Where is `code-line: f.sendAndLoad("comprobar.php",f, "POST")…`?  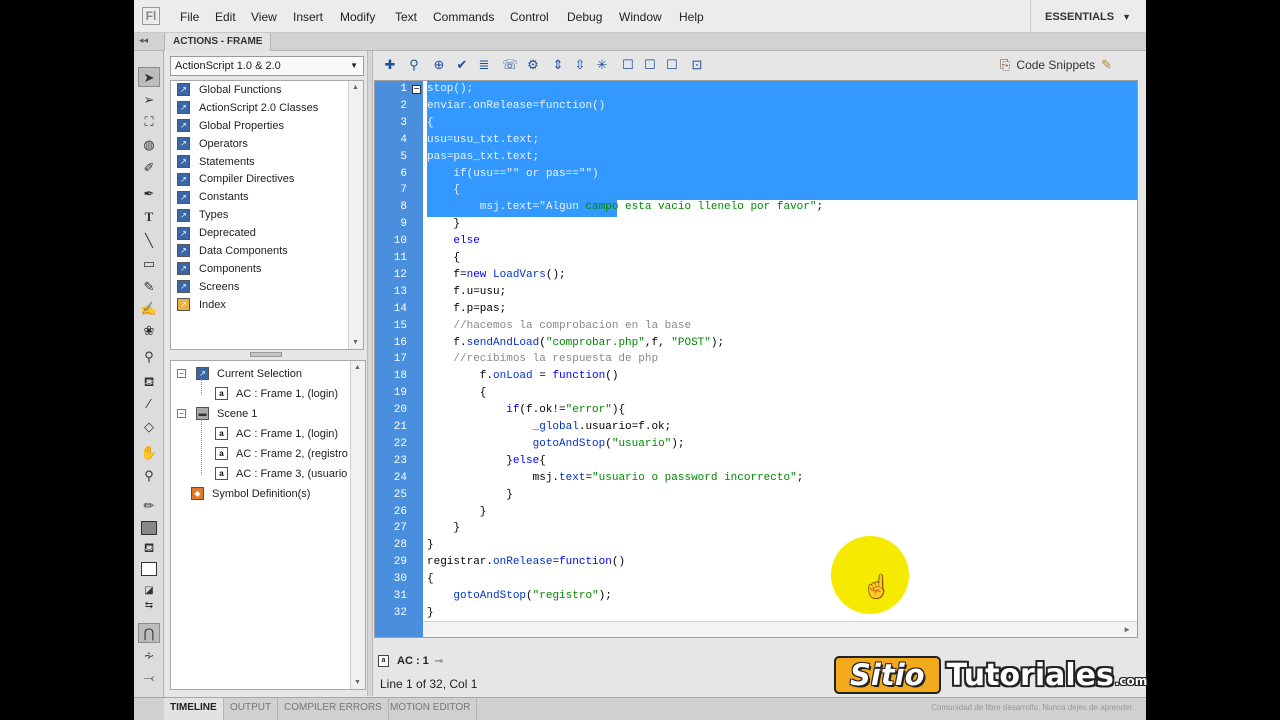
code-line: f.sendAndLoad("comprobar.php",f, "POST")… is located at coordinates (575, 343).